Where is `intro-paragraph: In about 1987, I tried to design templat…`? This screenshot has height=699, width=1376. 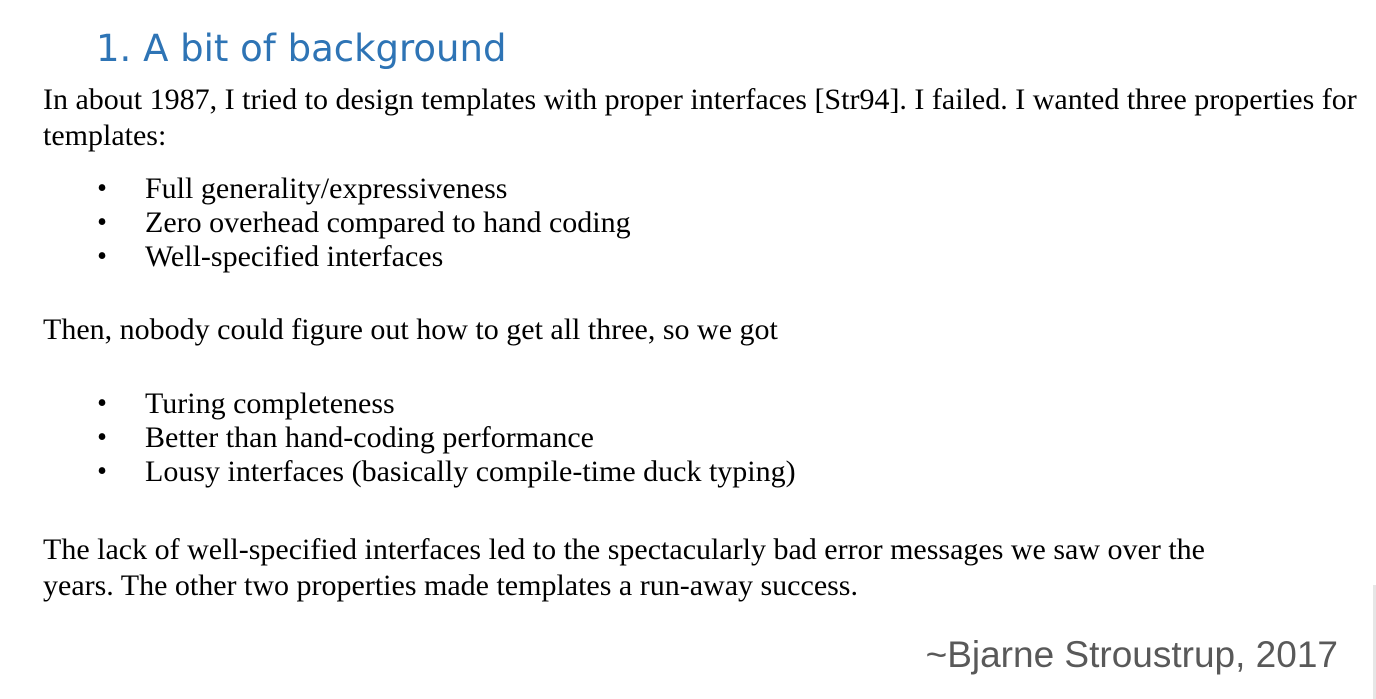 intro-paragraph: In about 1987, I tried to design templat… is located at coordinates (700, 117).